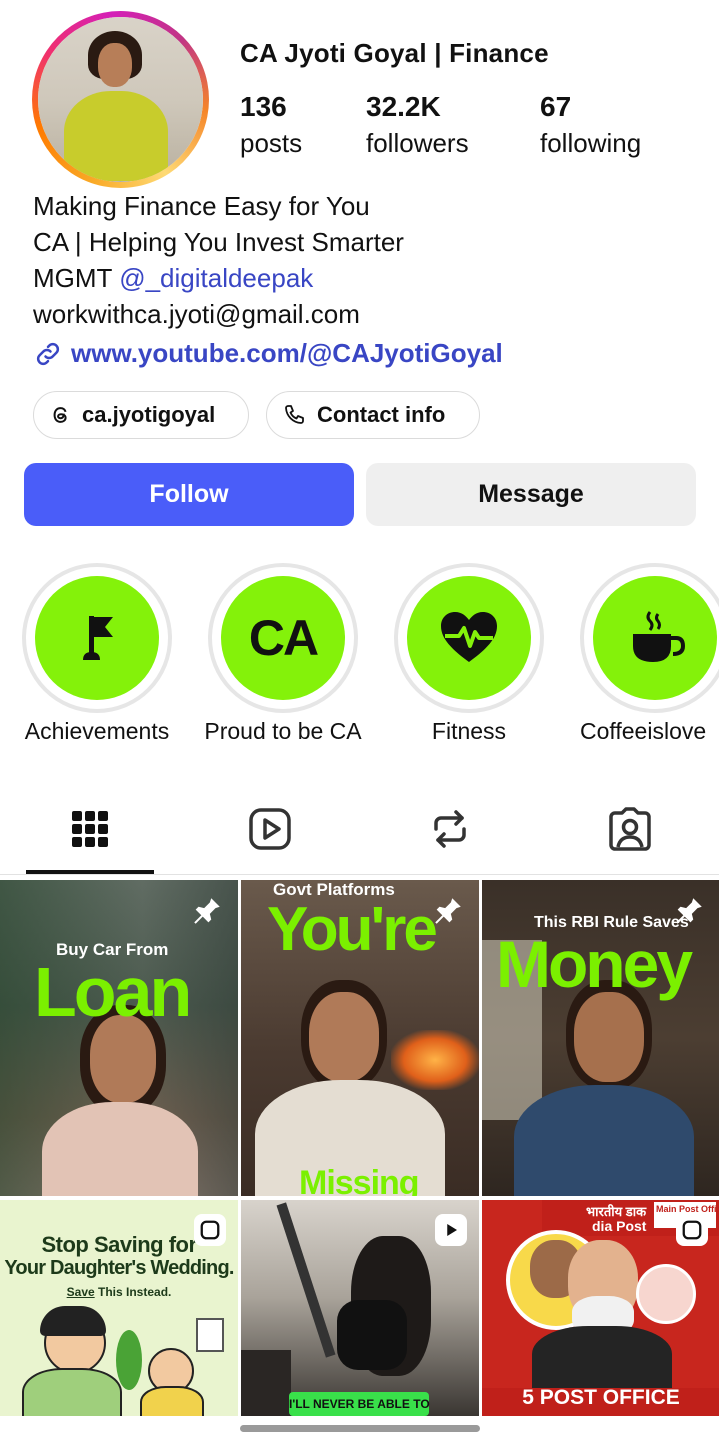  I want to click on posts-count: 136 posts, so click(271, 126).